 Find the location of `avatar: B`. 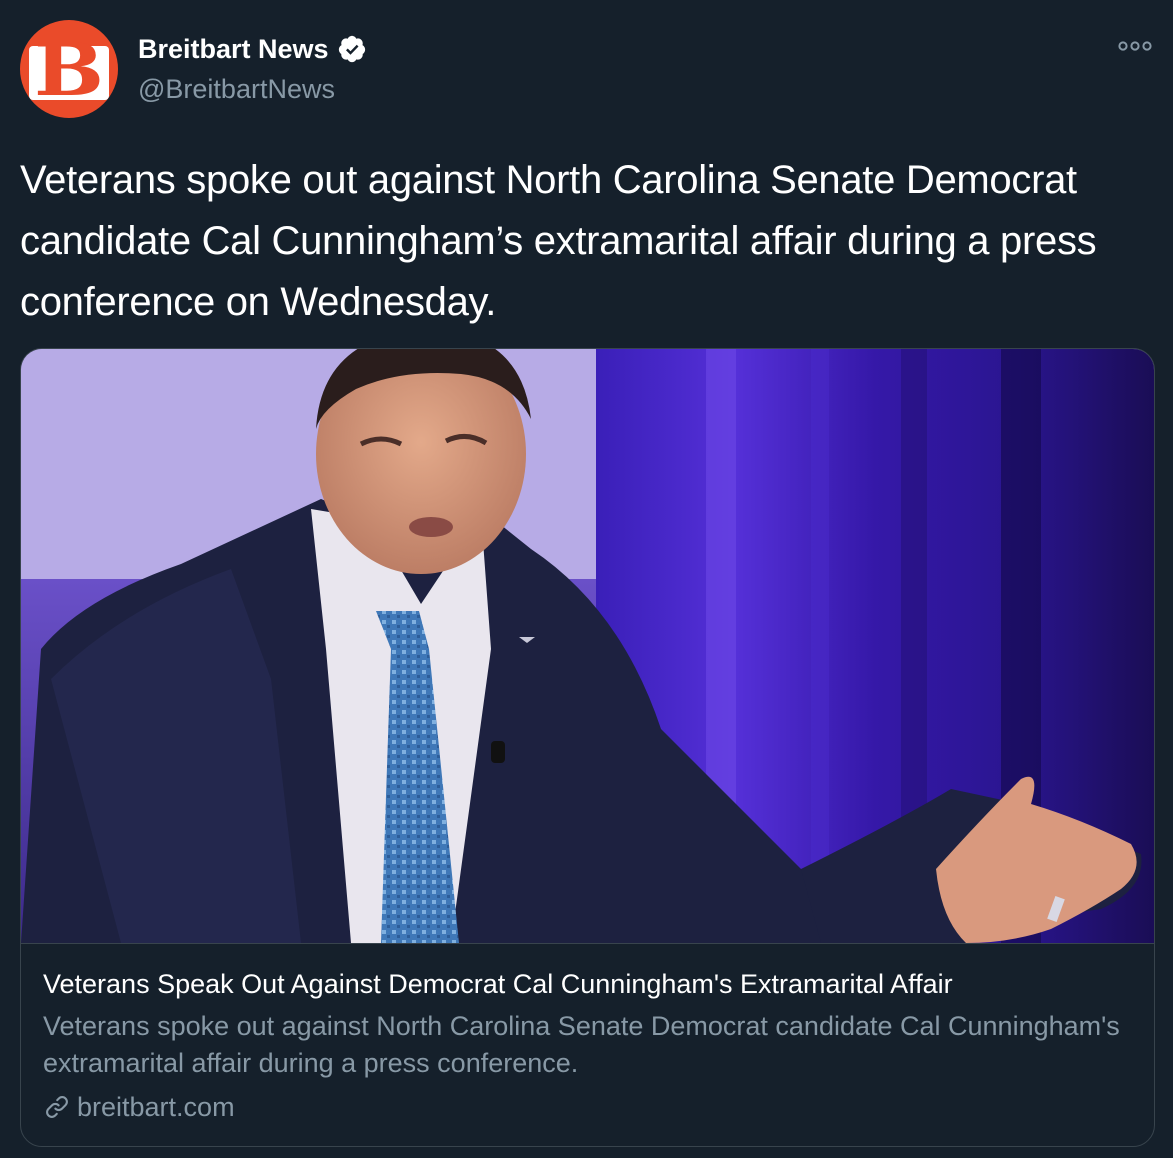

avatar: B is located at coordinates (69, 69).